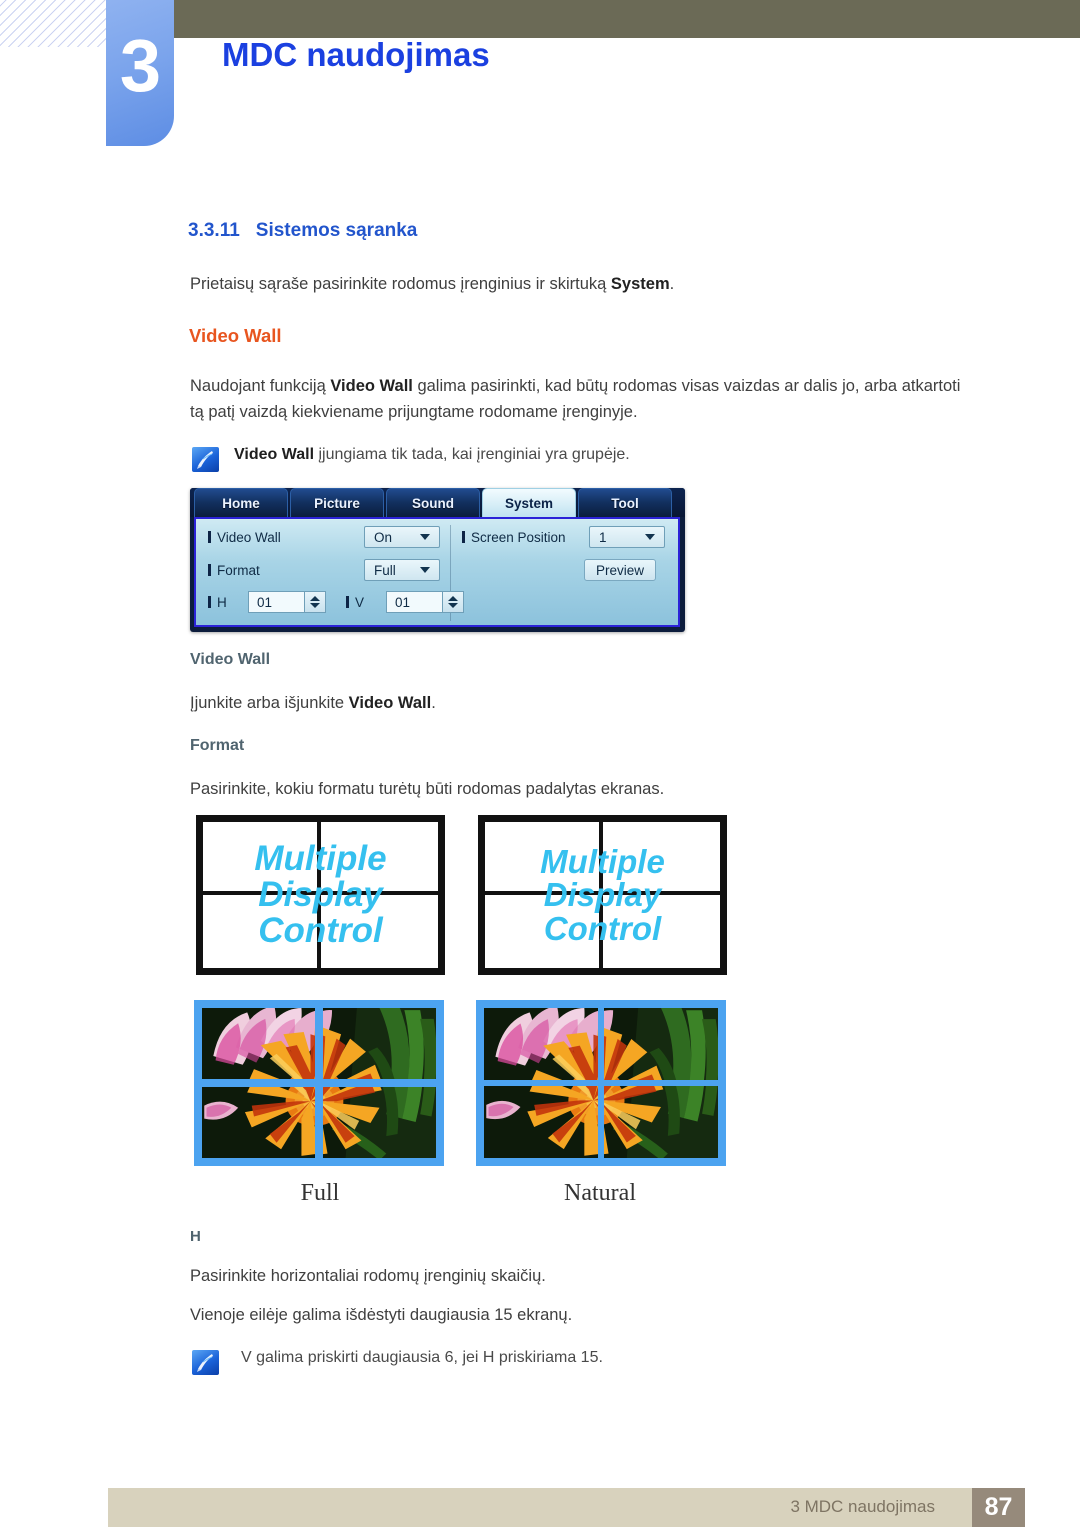  Describe the element at coordinates (433, 703) in the screenshot. I see `vw-body-c: .` at that location.